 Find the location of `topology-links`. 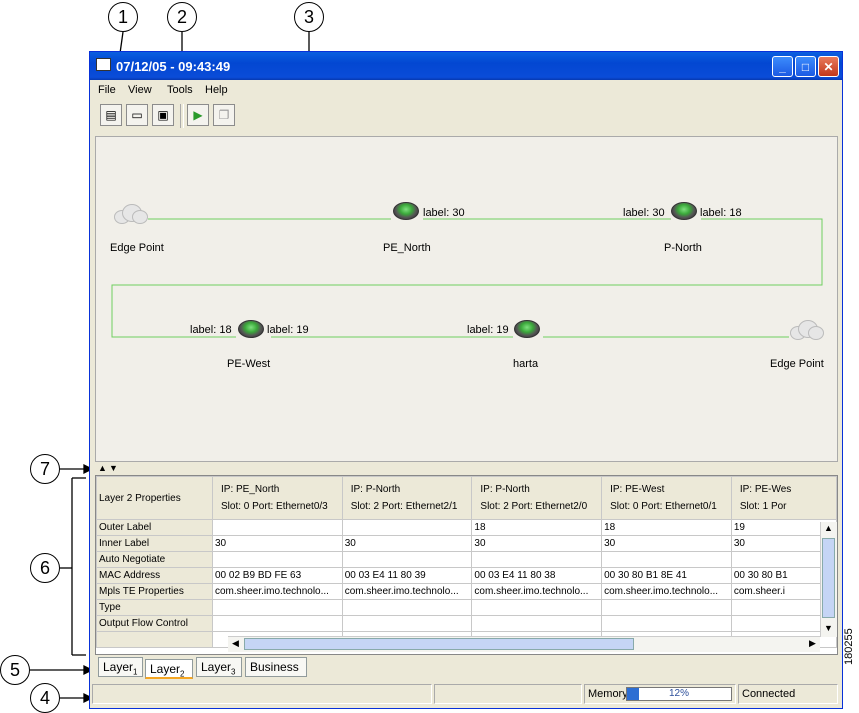

topology-links is located at coordinates (467, 278).